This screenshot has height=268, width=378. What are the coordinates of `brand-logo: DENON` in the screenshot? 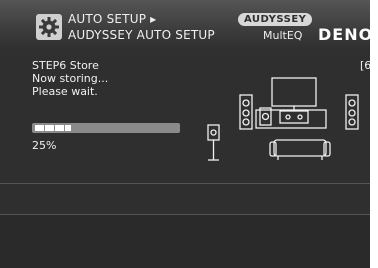 It's located at (344, 34).